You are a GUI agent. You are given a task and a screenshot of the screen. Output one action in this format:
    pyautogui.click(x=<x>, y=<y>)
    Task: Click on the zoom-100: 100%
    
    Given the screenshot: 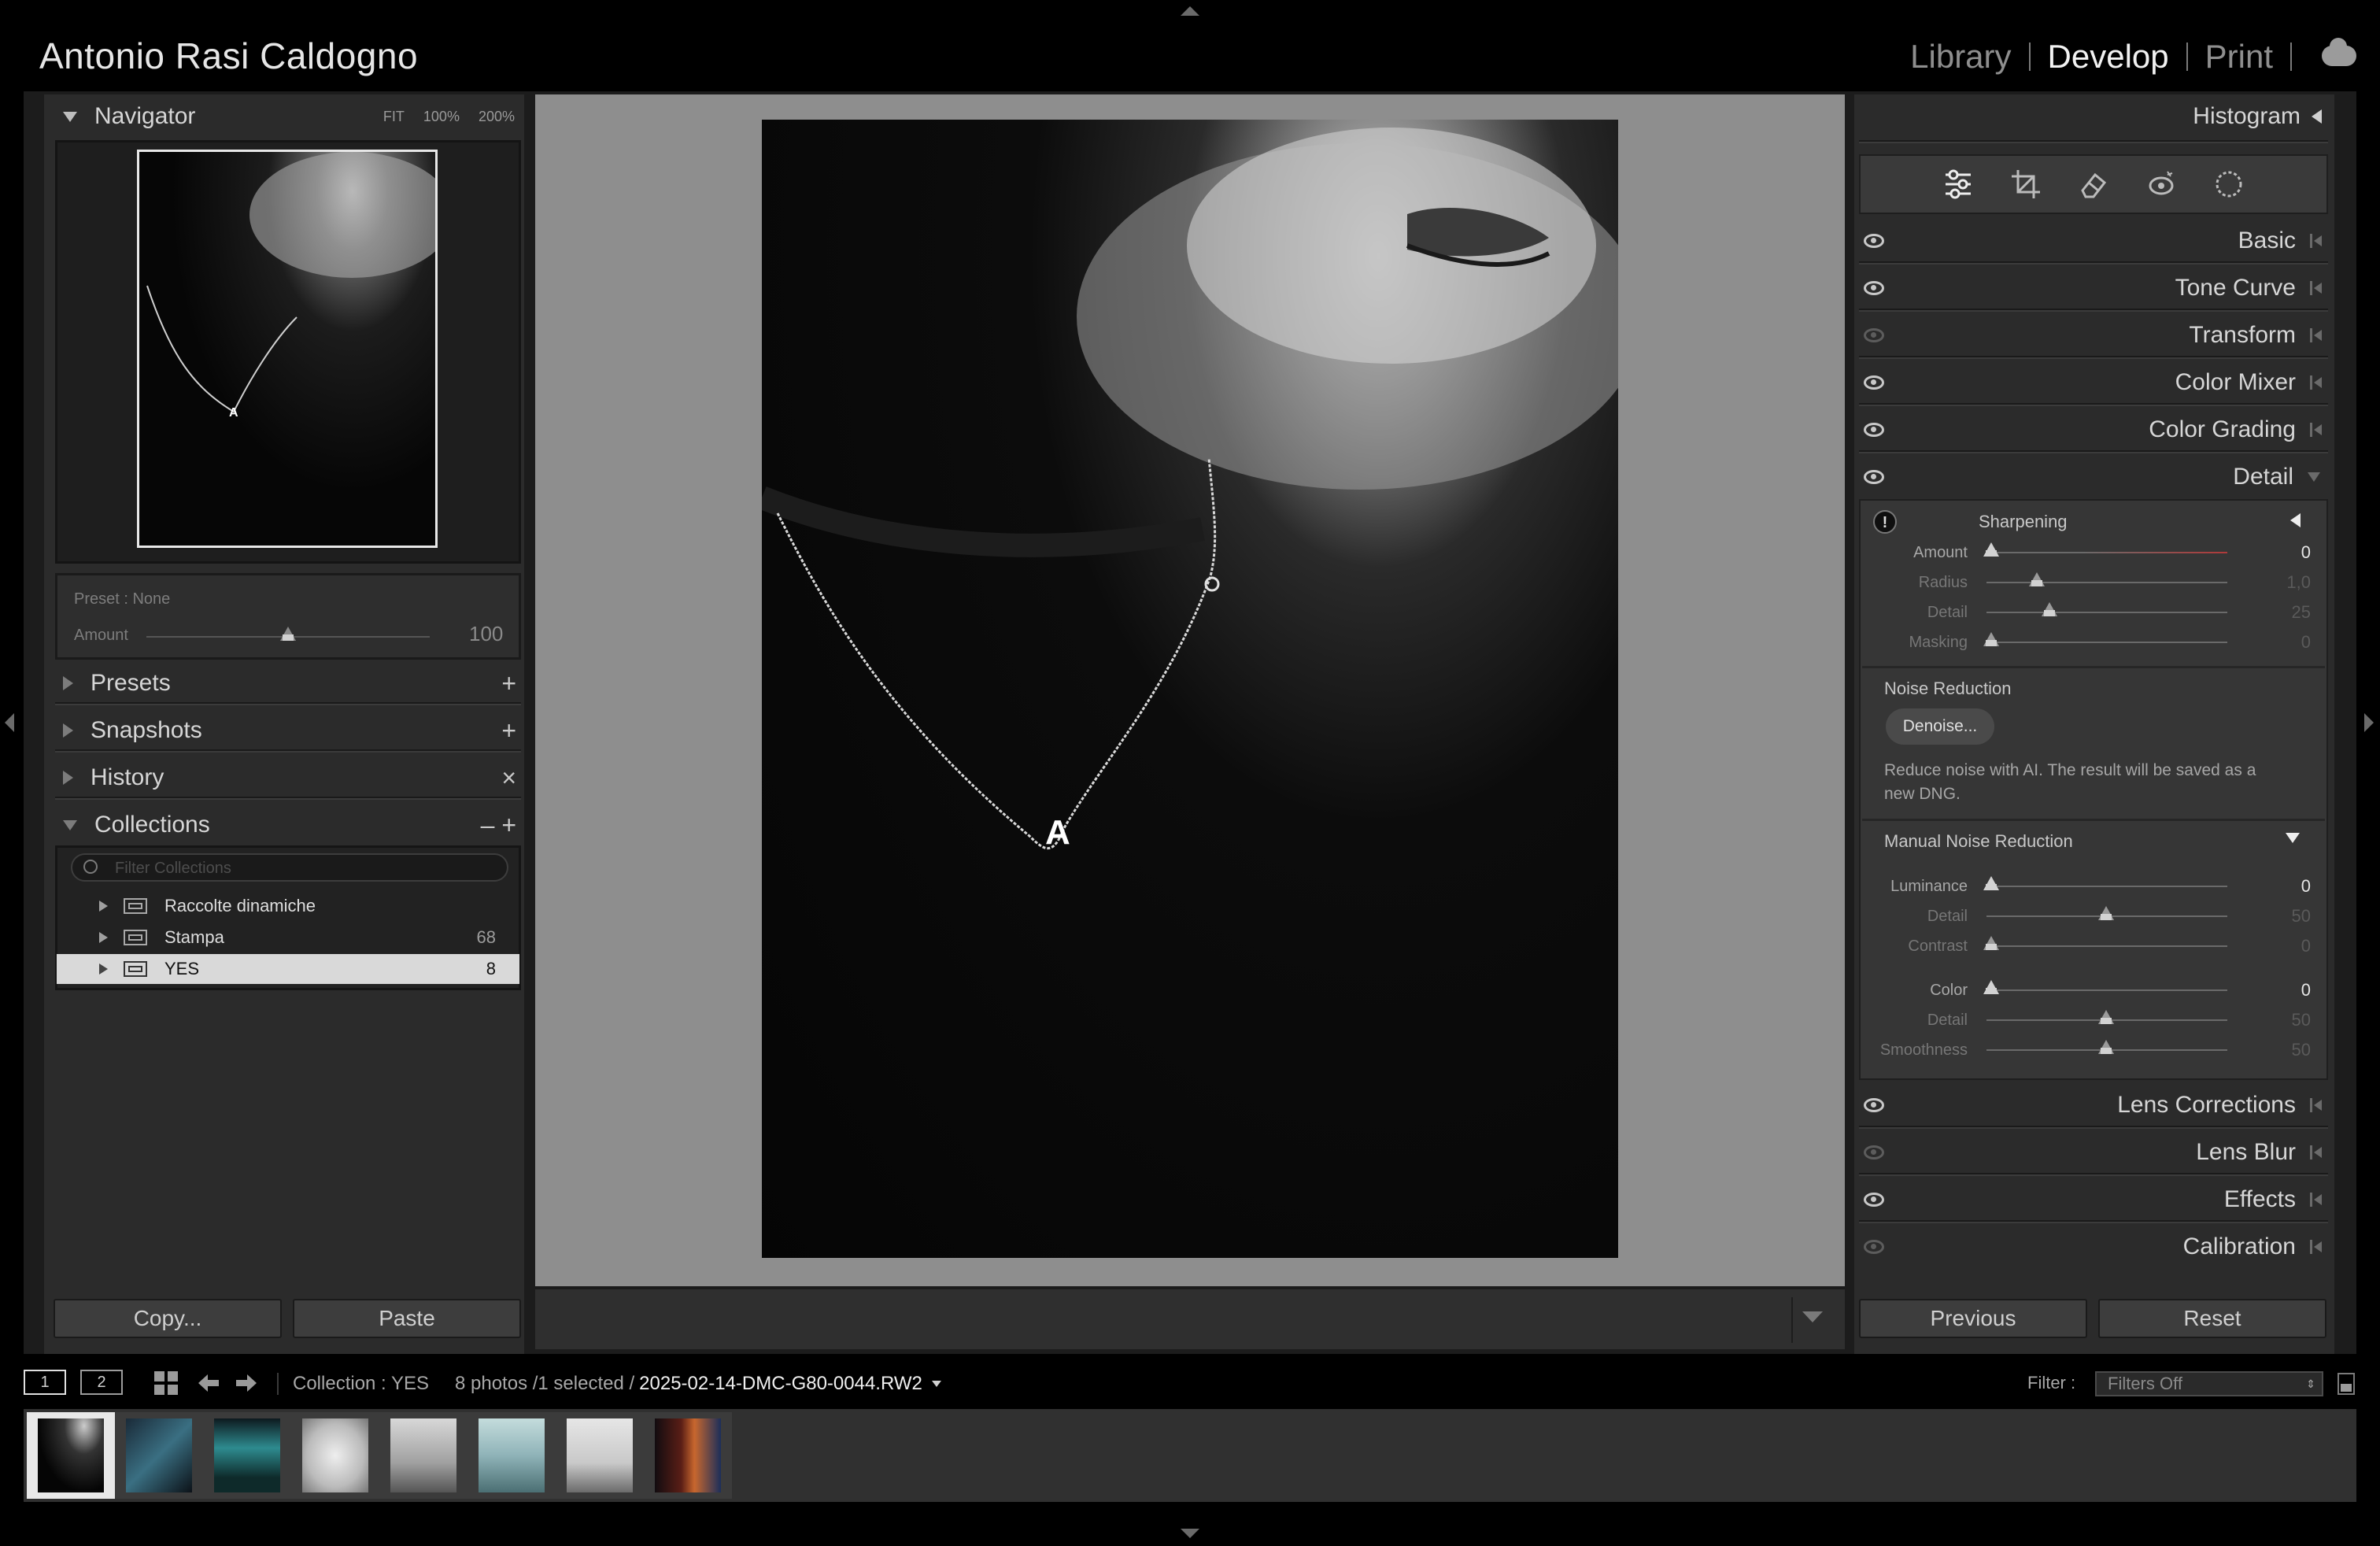 What is the action you would take?
    pyautogui.click(x=441, y=117)
    